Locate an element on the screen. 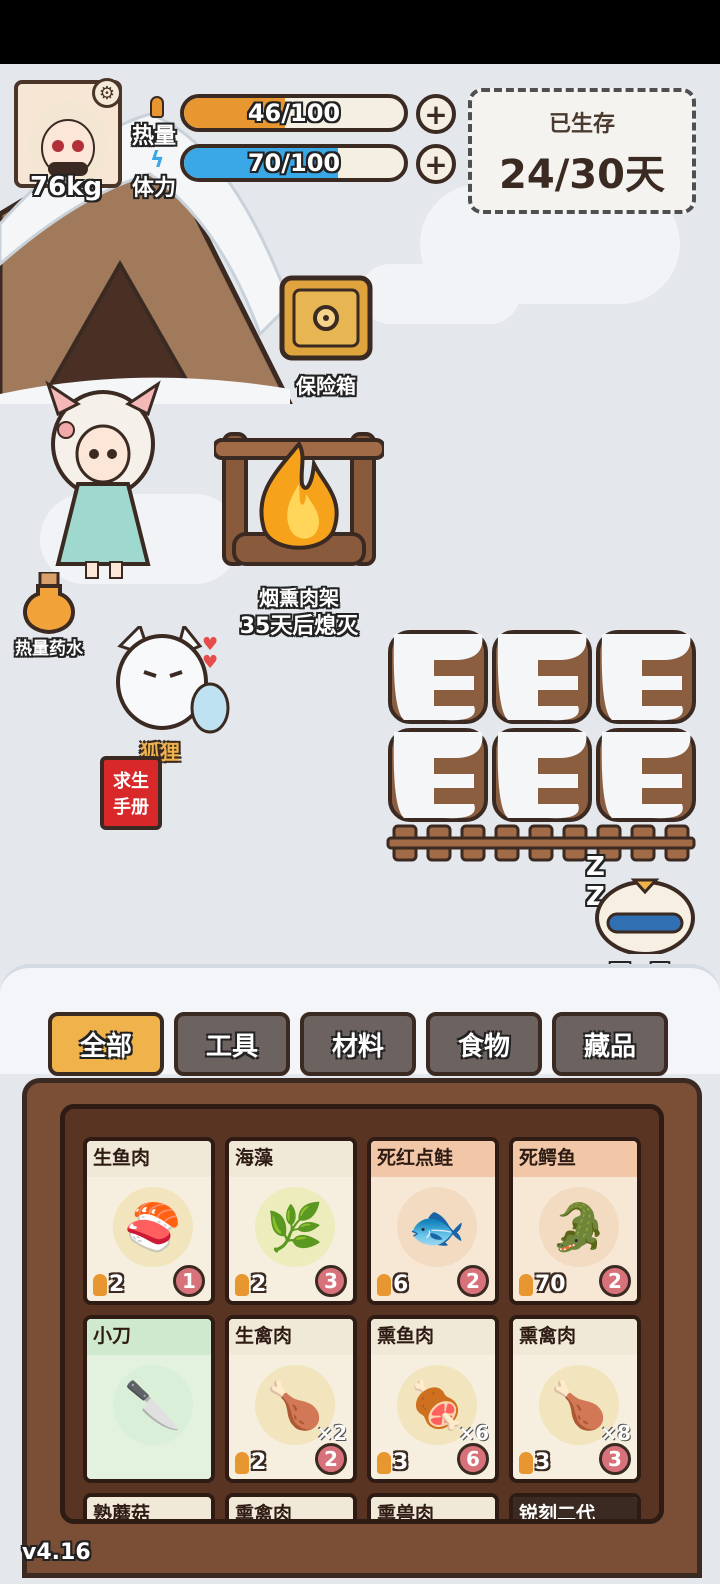 This screenshot has width=720, height=1584. tab-food: 食物 is located at coordinates (484, 1044).